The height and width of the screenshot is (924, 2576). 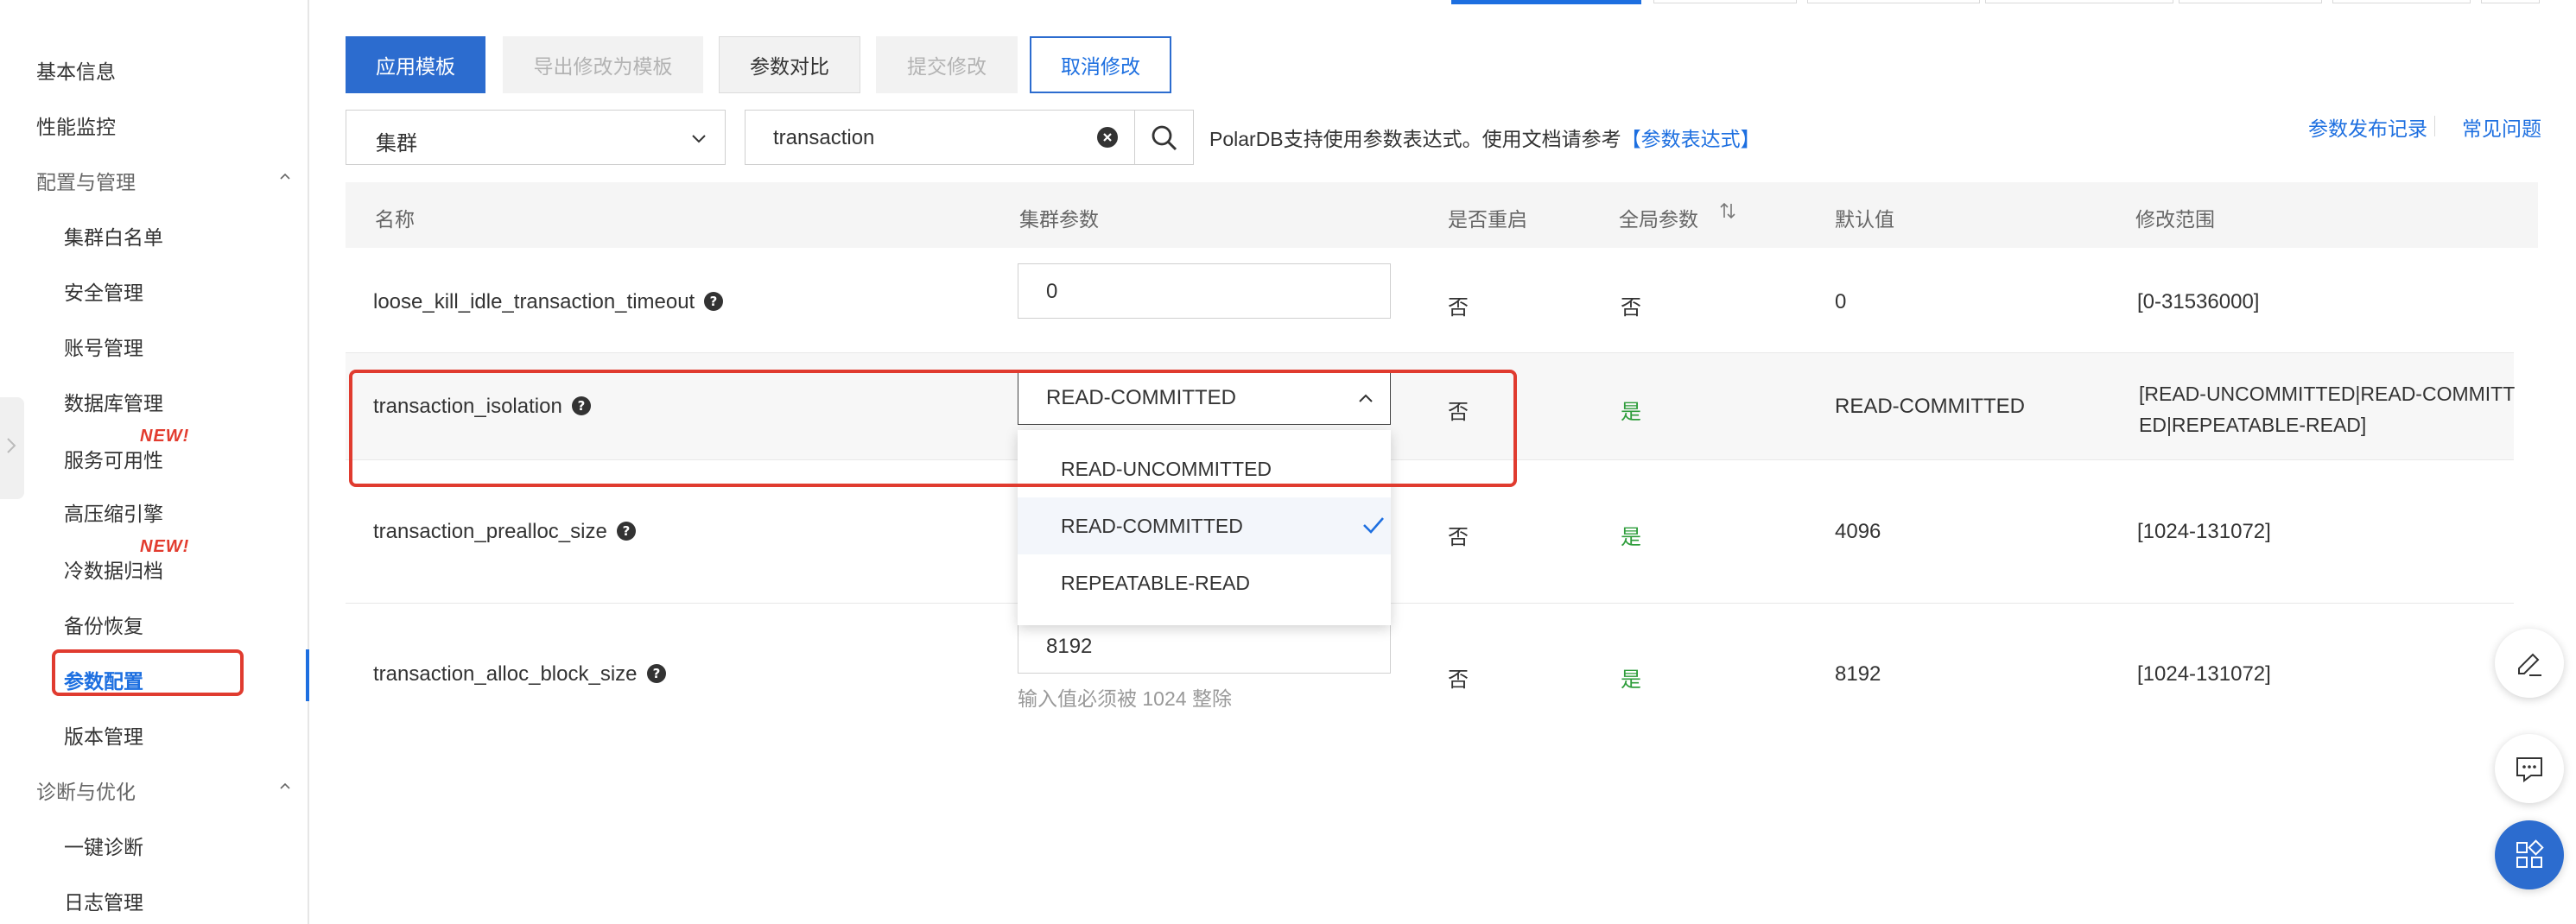 I want to click on chevron-right-icon, so click(x=11, y=445).